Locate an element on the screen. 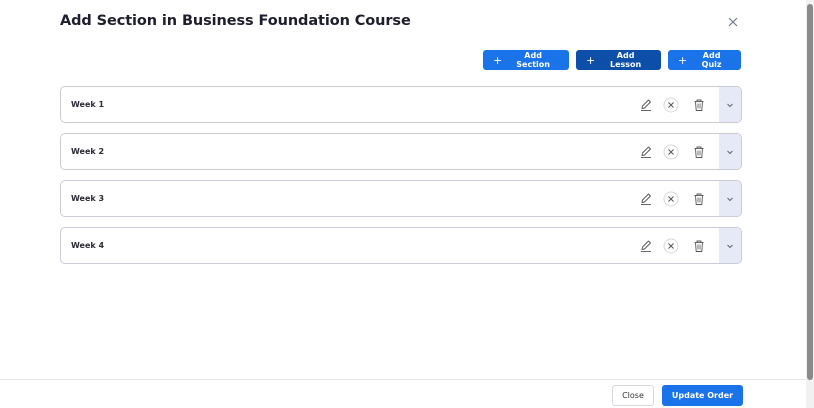 Image resolution: width=814 pixels, height=408 pixels. add-lesson-button: + Add Lesson is located at coordinates (618, 60).